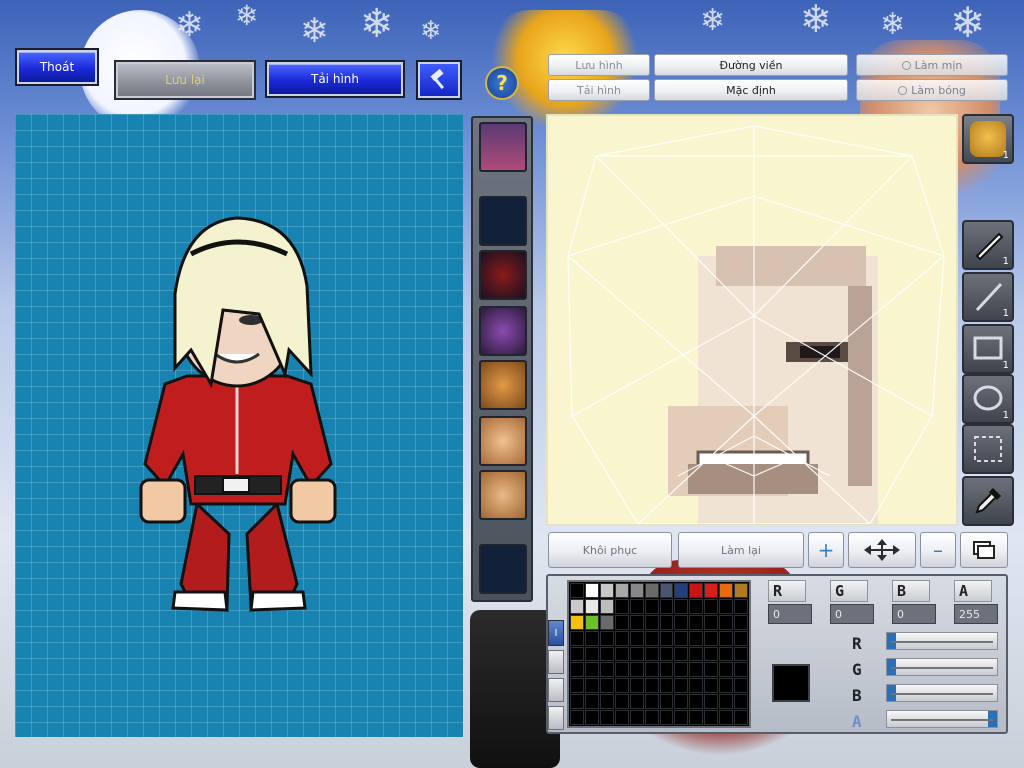 This screenshot has width=1024, height=768. Describe the element at coordinates (335, 79) in the screenshot. I see `reload-image-button: Tải hình` at that location.